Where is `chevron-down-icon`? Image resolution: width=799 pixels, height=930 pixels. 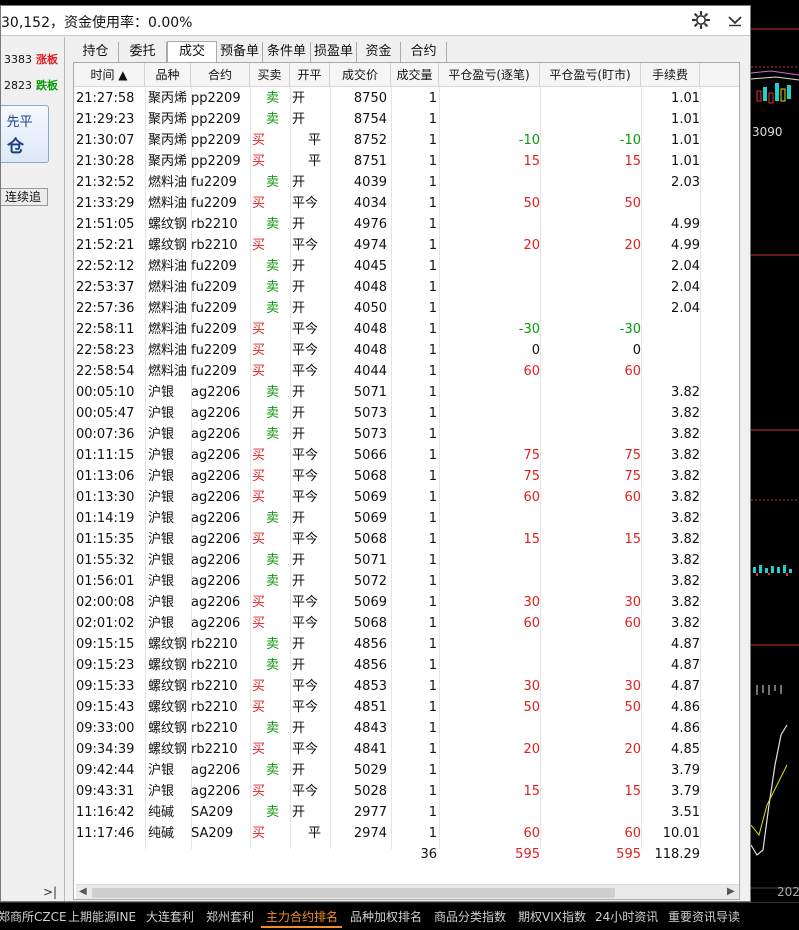 chevron-down-icon is located at coordinates (735, 20).